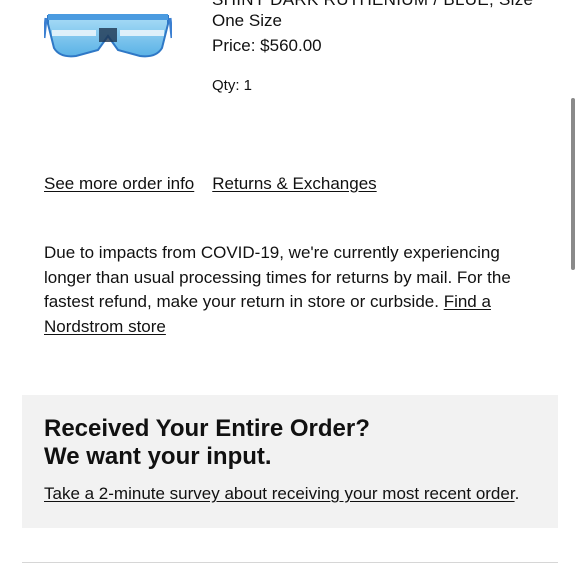 Image resolution: width=580 pixels, height=580 pixels. What do you see at coordinates (247, 20) in the screenshot?
I see `product-size: One Size` at bounding box center [247, 20].